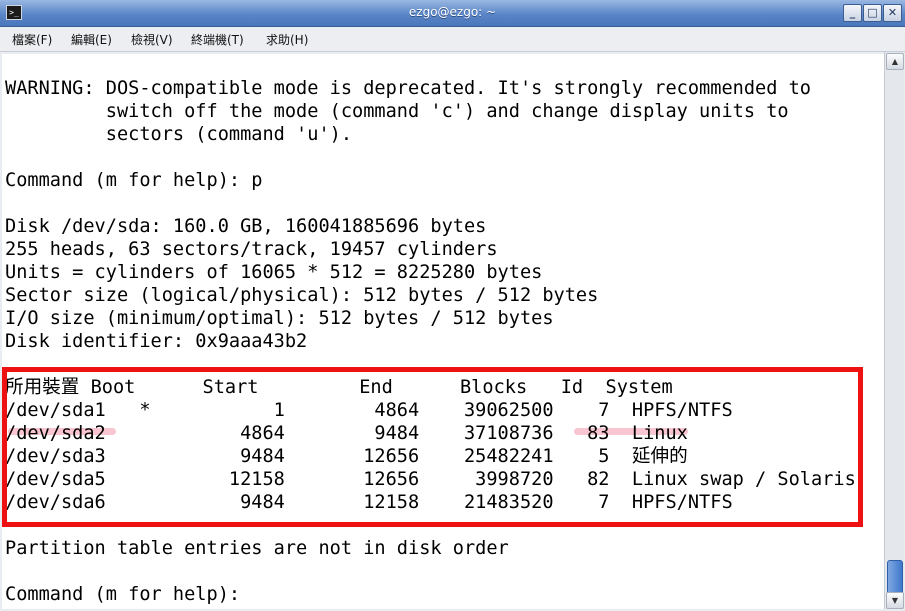 This screenshot has width=905, height=611. I want to click on menu-file: 檔案(F), so click(32, 39).